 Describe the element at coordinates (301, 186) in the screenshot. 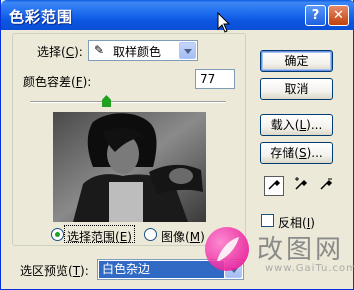

I see `eyedropper-plus-icon` at that location.